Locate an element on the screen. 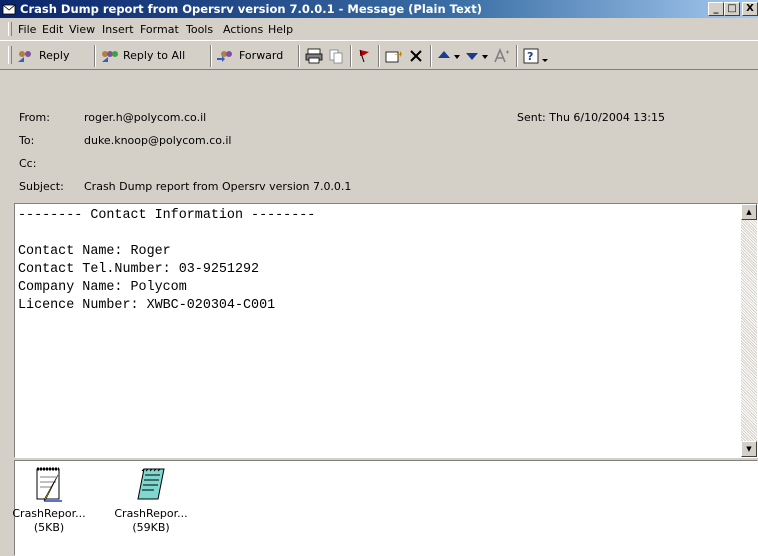 Image resolution: width=758 pixels, height=556 pixels. forward-icon is located at coordinates (224, 56).